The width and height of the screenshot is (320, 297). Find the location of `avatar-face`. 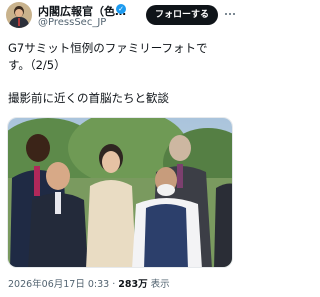

avatar-face is located at coordinates (19, 13).